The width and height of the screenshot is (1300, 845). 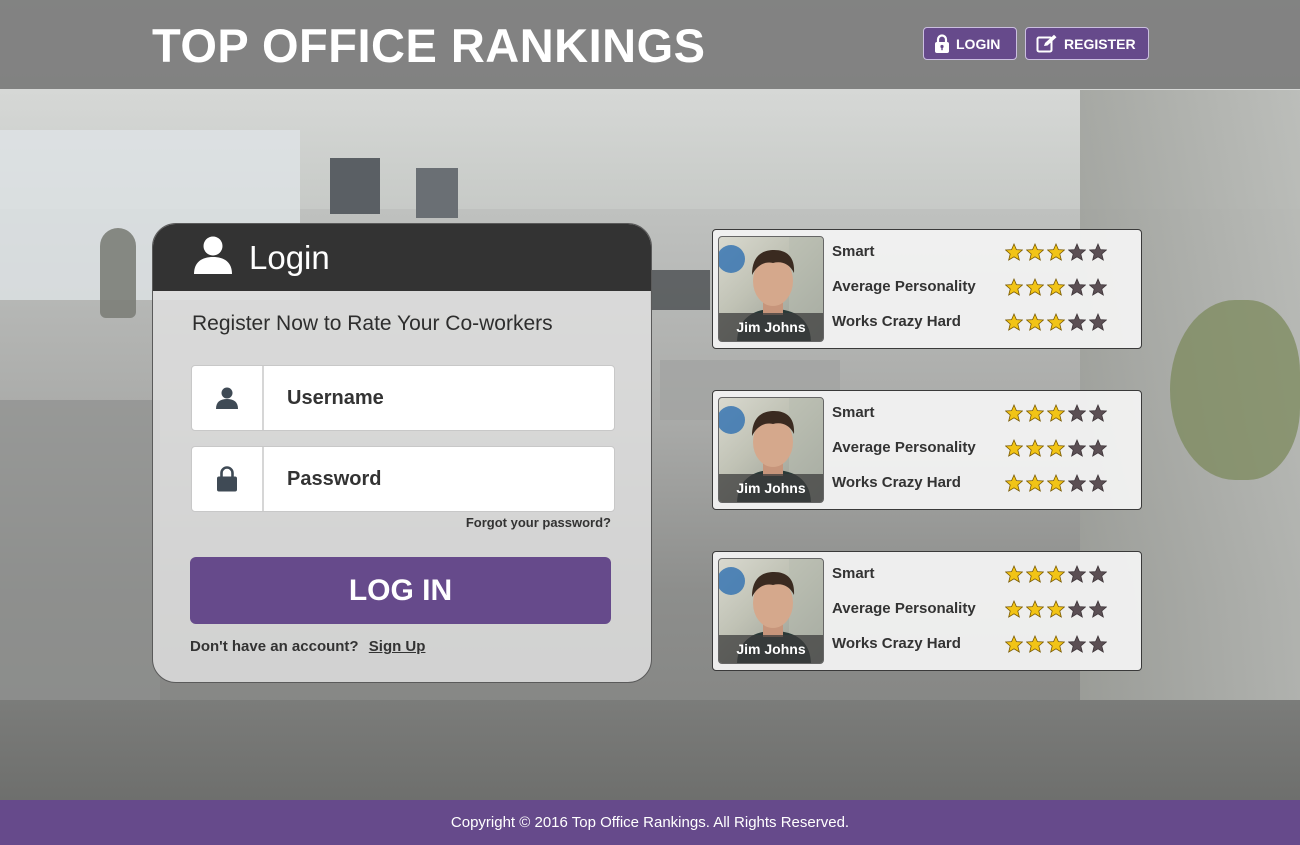 What do you see at coordinates (372, 323) in the screenshot?
I see `login-subtitle: Register Now to Rate Your Co-workers` at bounding box center [372, 323].